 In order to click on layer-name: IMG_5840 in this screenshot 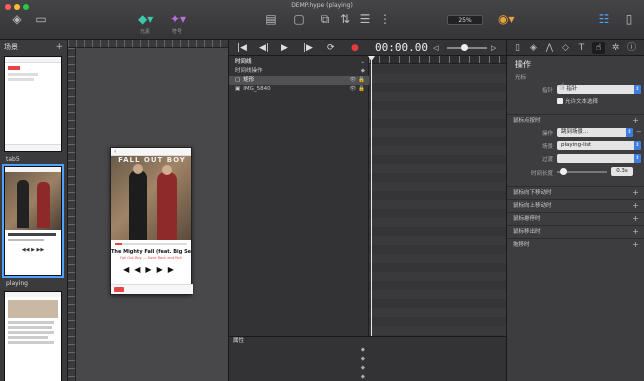, I will do `click(257, 89)`.